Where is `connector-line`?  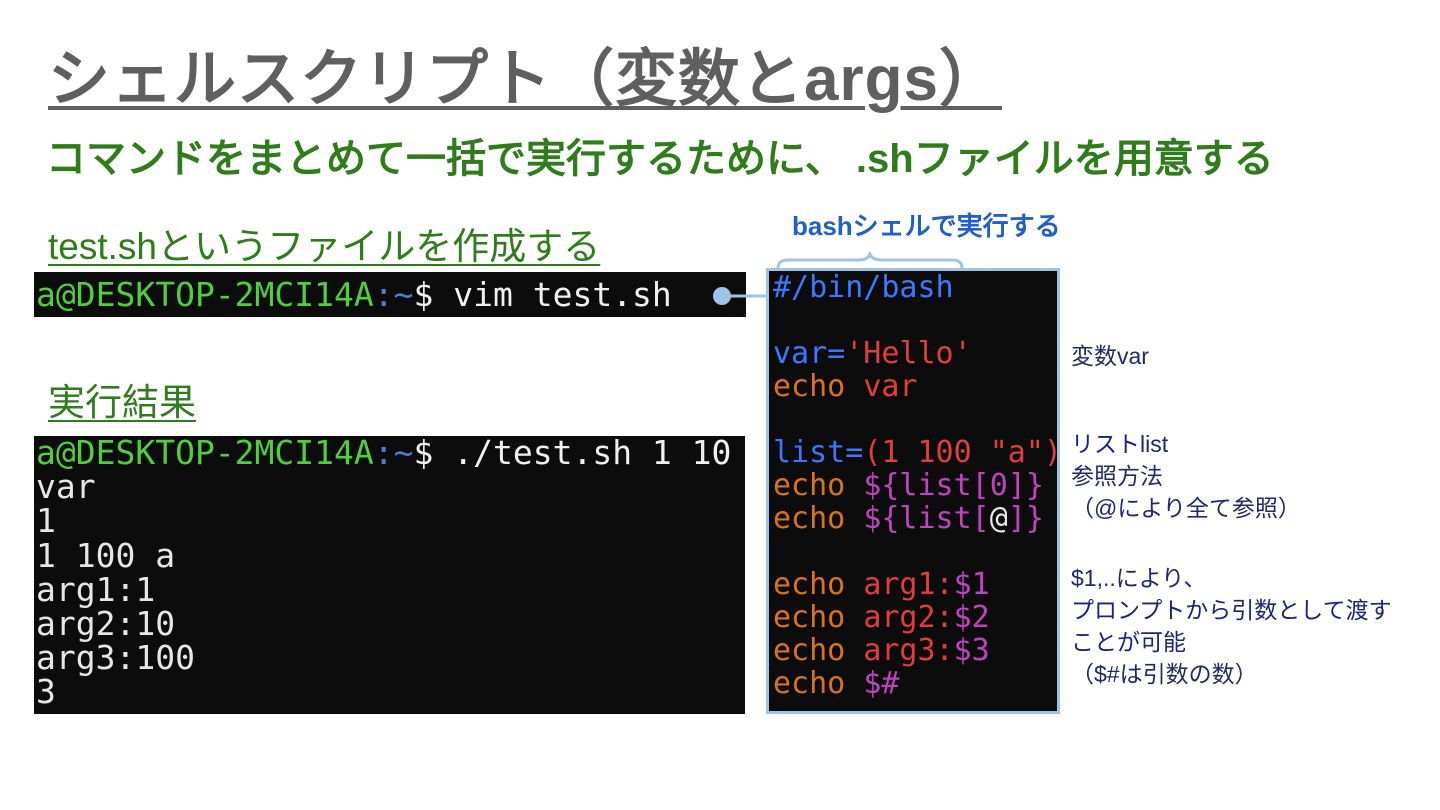
connector-line is located at coordinates (740, 296).